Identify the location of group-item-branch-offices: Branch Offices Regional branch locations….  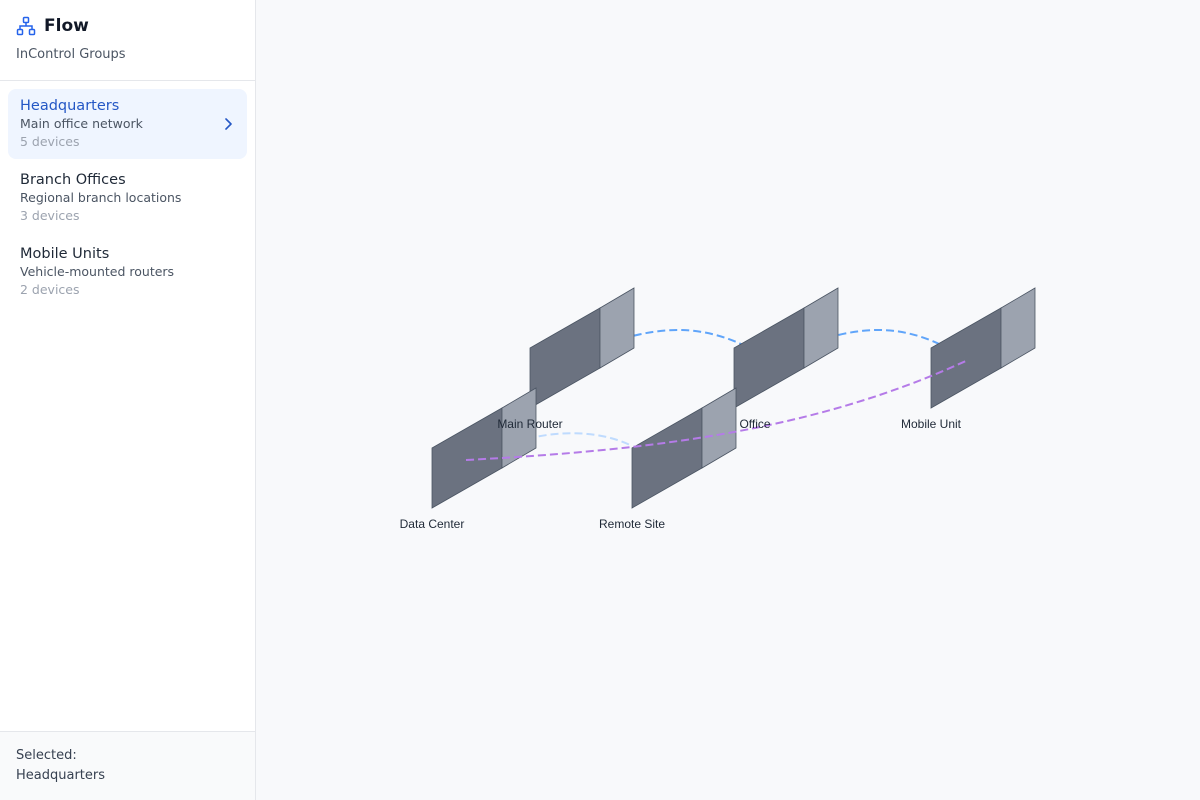
(127, 198).